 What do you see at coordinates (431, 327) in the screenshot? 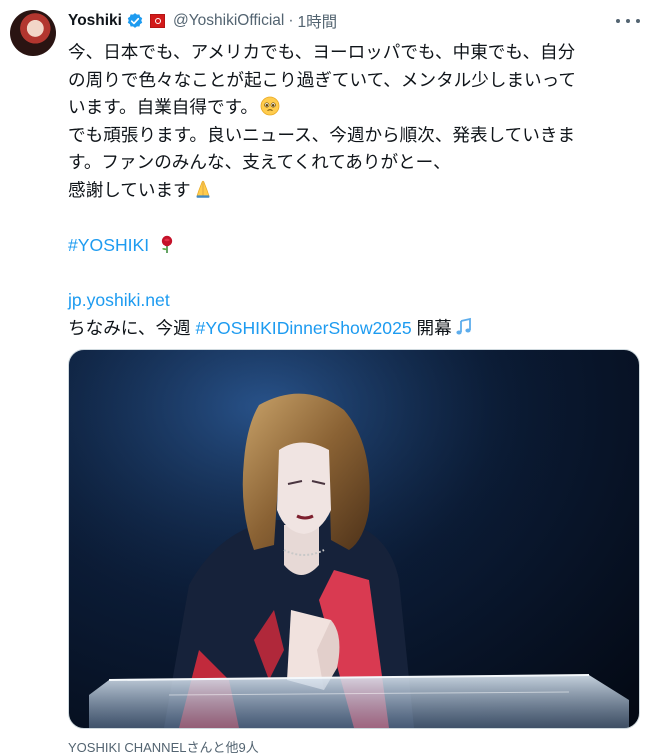
I see `tweet-line-text: 開幕` at bounding box center [431, 327].